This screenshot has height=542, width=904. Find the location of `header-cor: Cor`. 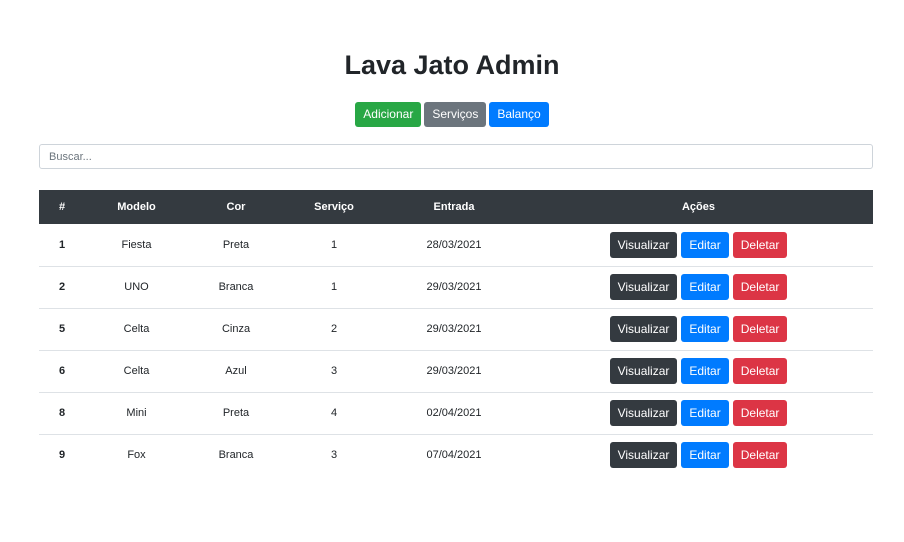

header-cor: Cor is located at coordinates (236, 207).